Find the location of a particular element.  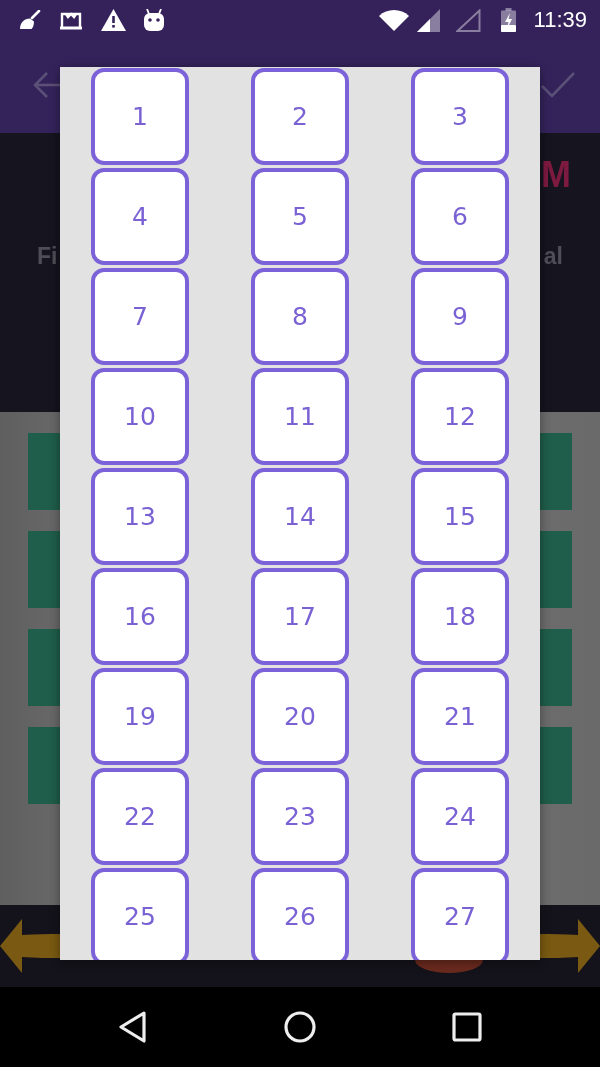

number-button: 20 is located at coordinates (300, 716).